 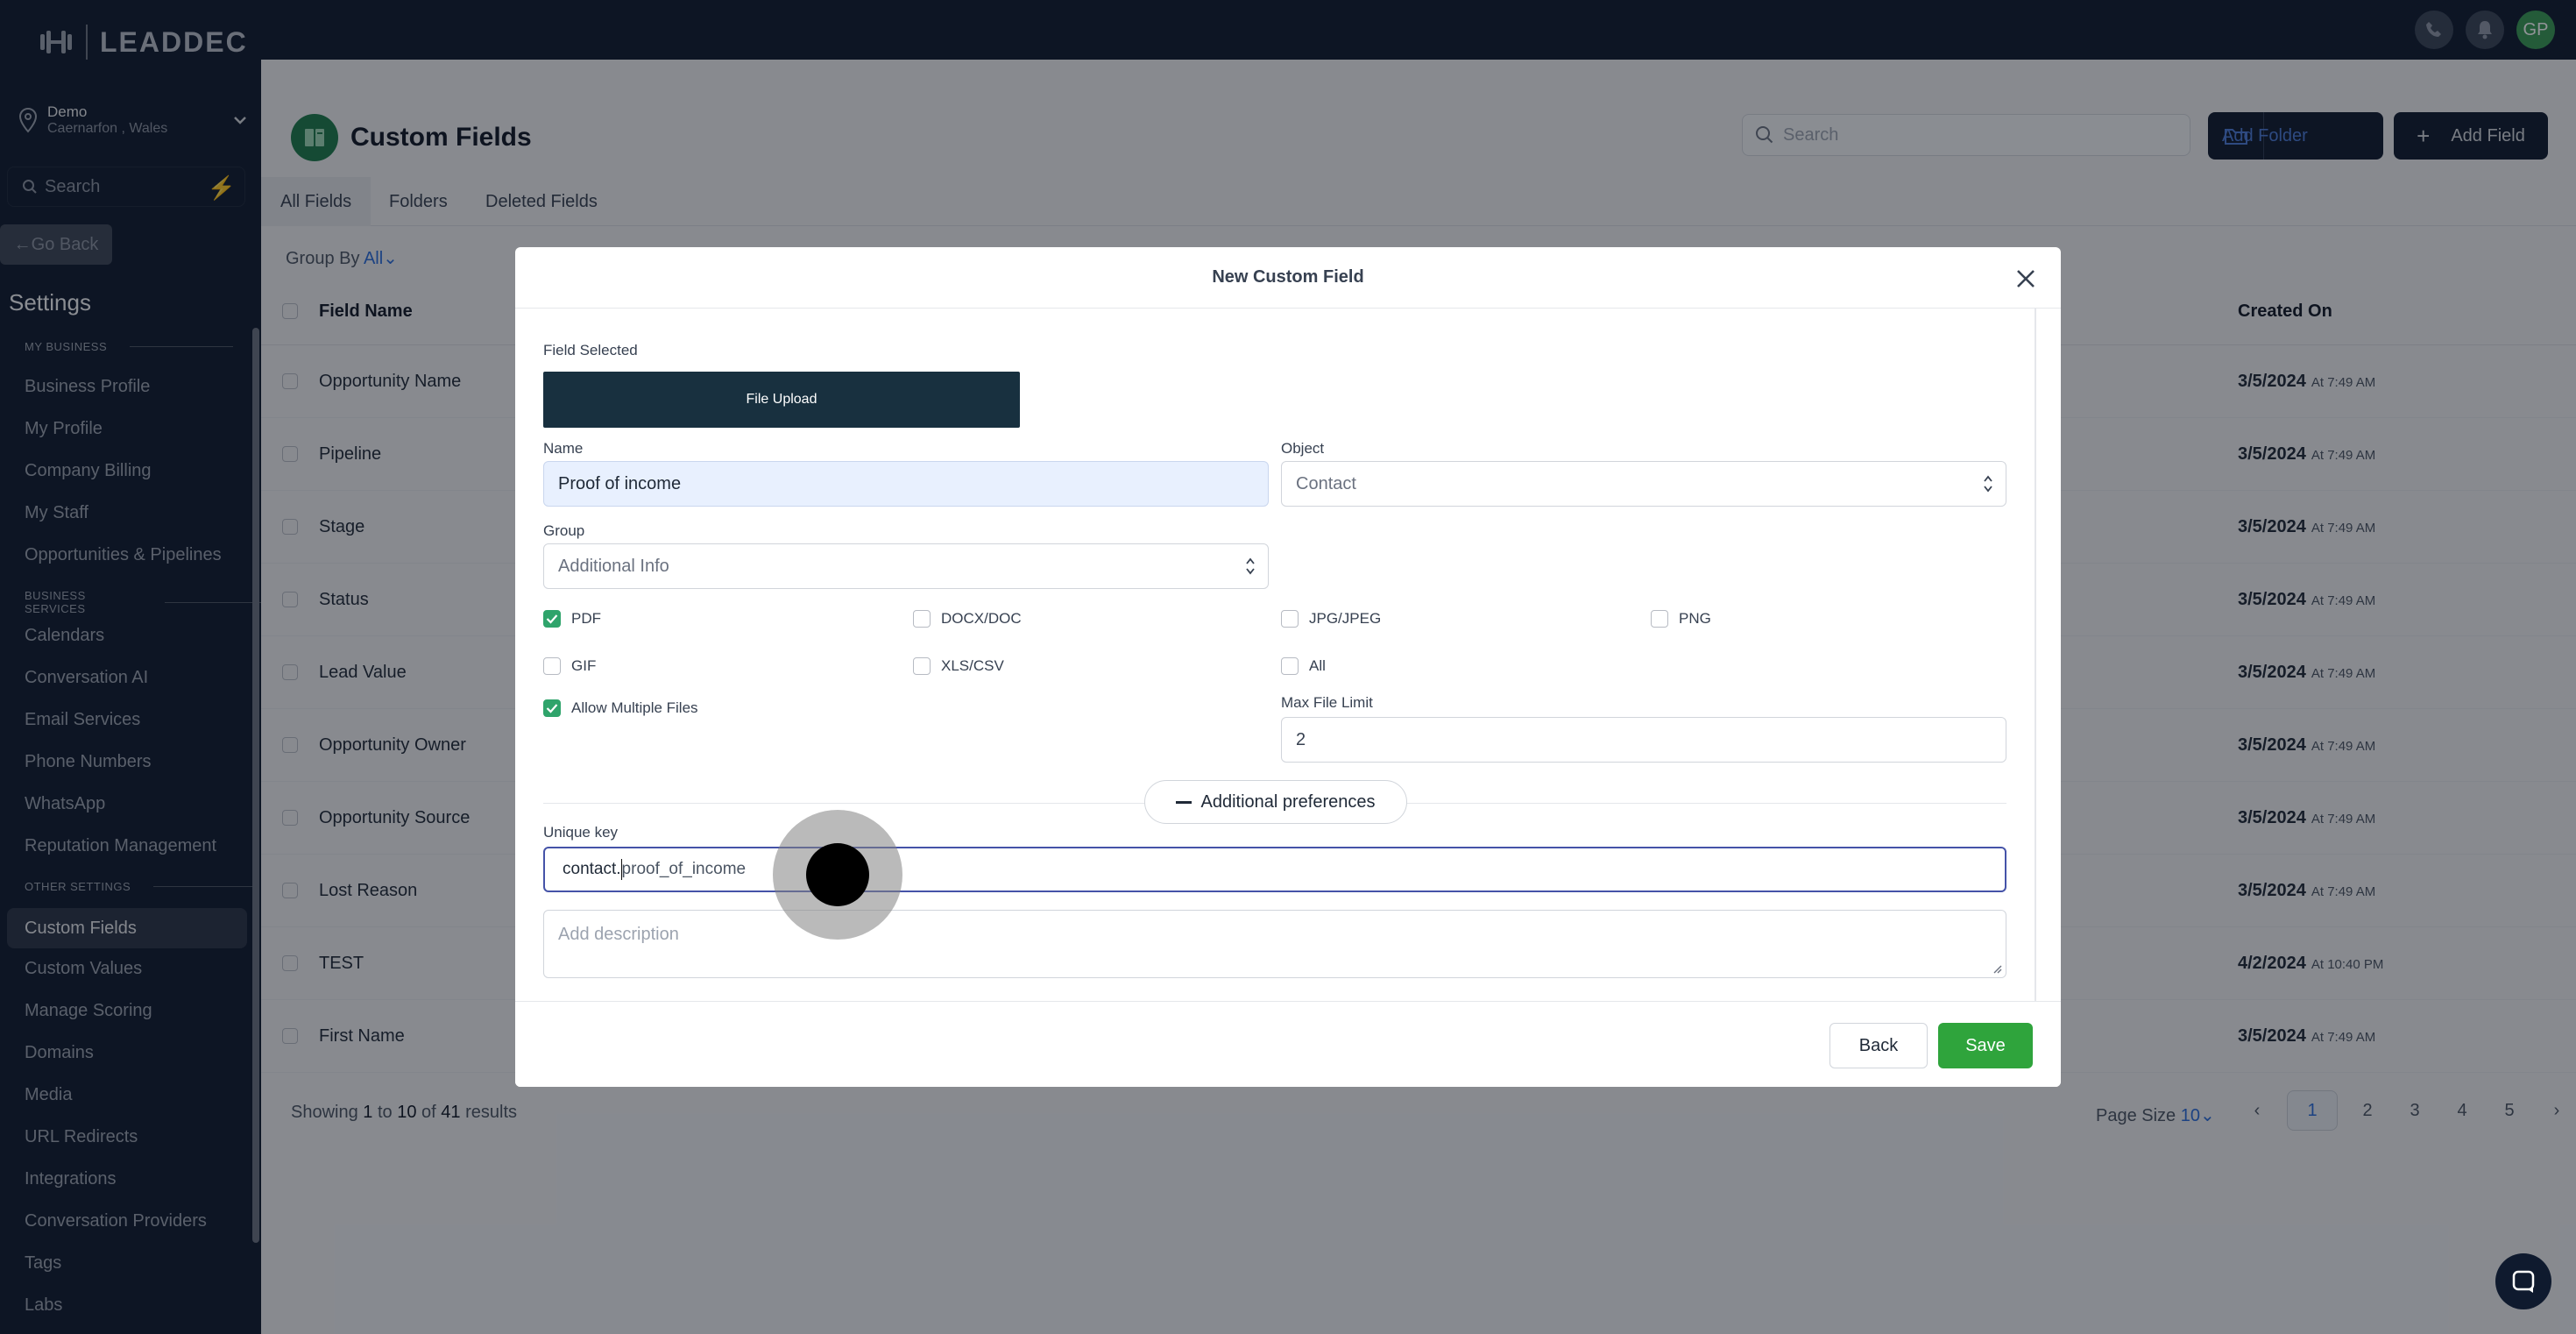 I want to click on click-indicator-dot, so click(x=837, y=874).